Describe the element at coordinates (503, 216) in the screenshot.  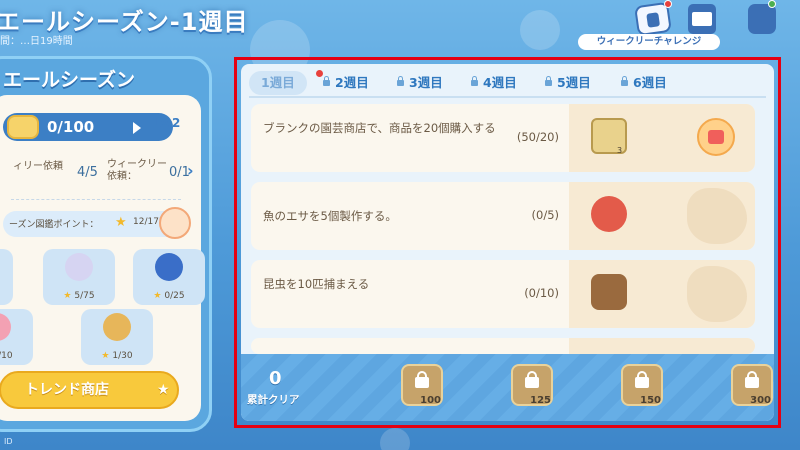
I see `task-card: 魚のエサを5個製作する。 (0/5)` at that location.